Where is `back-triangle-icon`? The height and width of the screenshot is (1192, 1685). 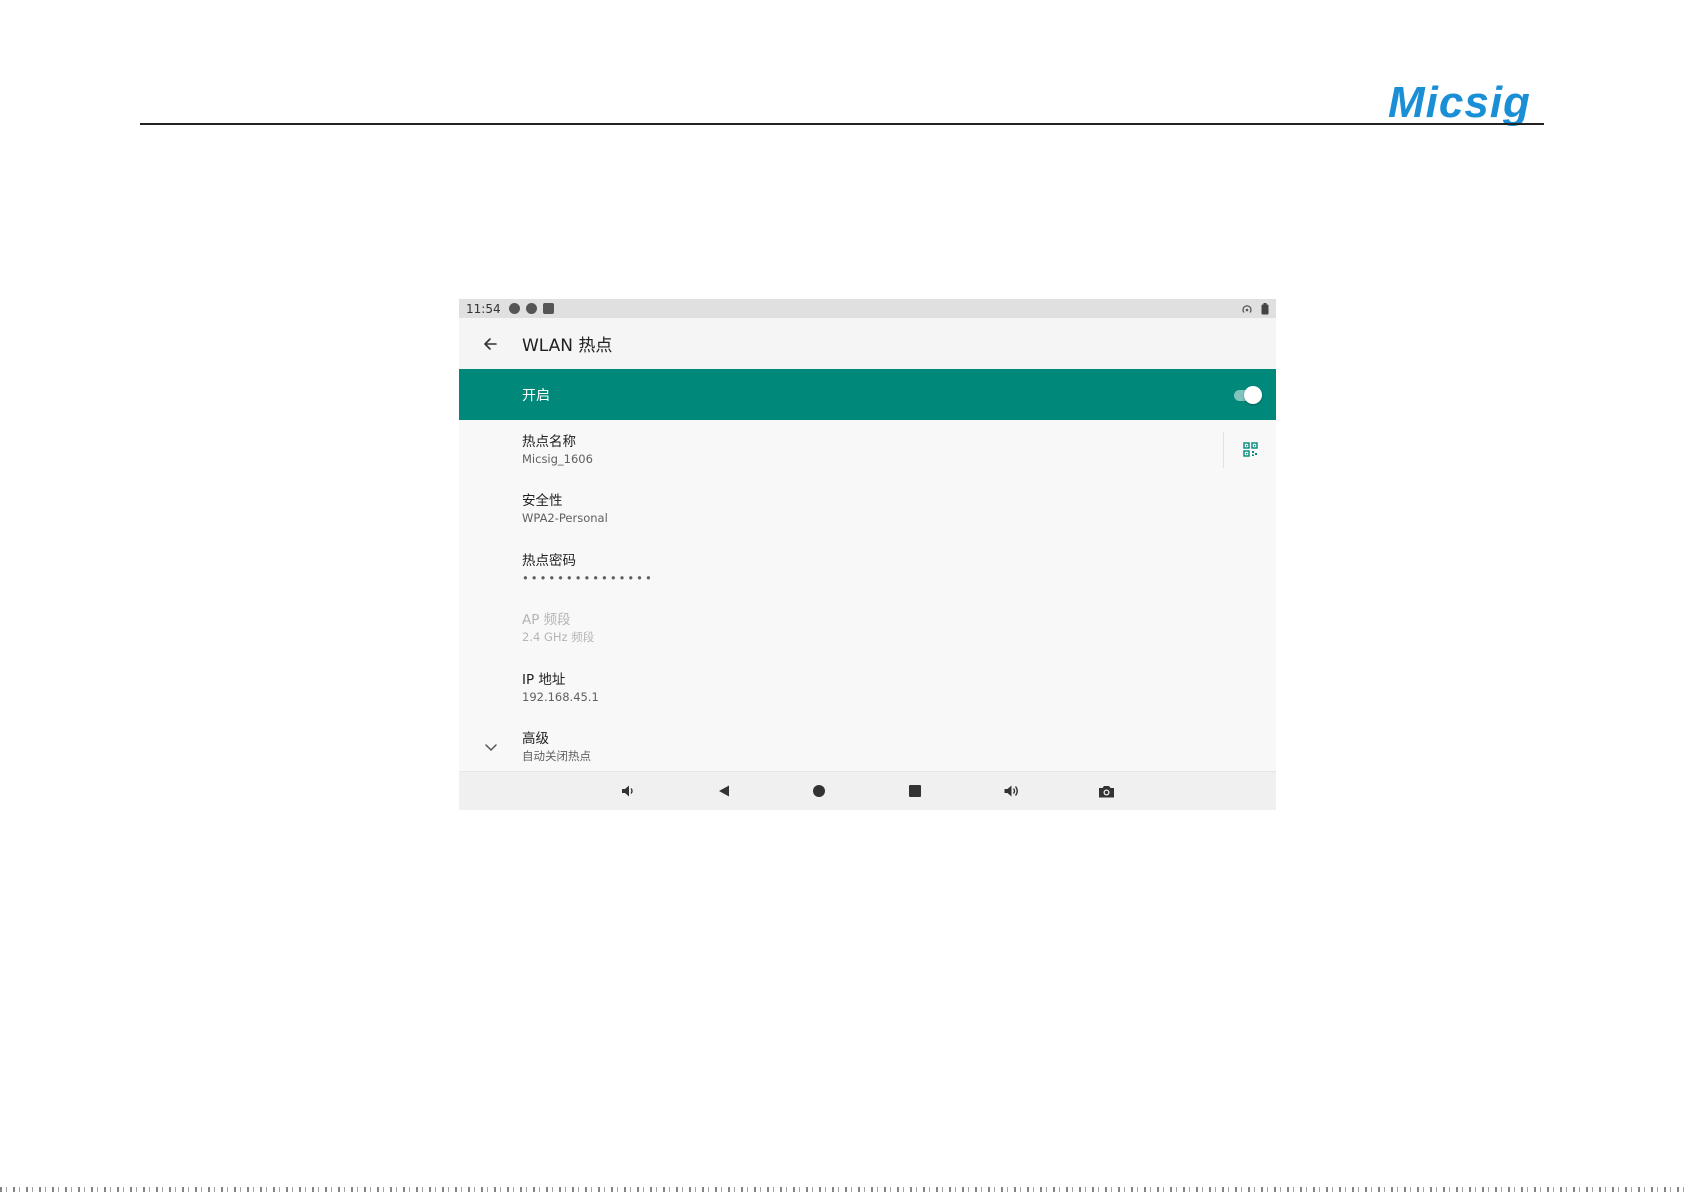 back-triangle-icon is located at coordinates (724, 791).